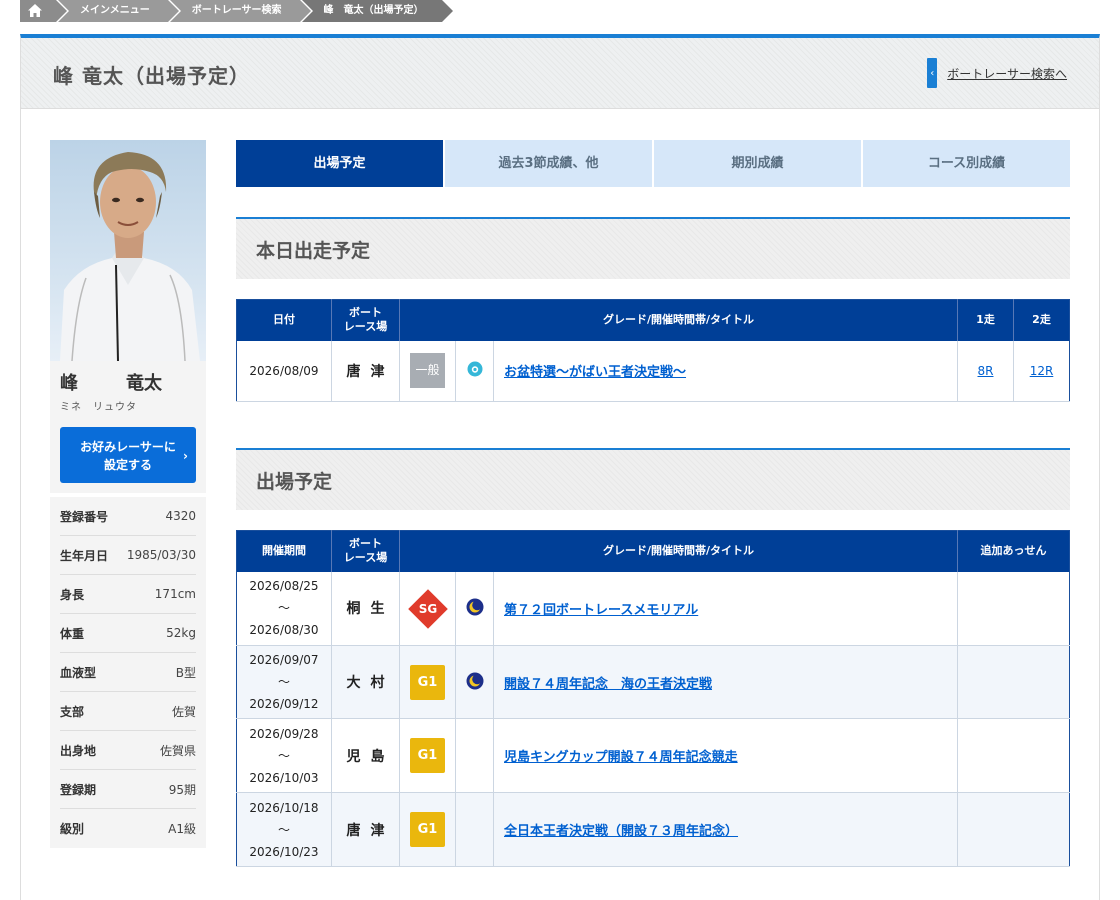 The width and height of the screenshot is (1120, 900). I want to click on race-period: 2026/09/07 〜 2026/09/12, so click(284, 682).